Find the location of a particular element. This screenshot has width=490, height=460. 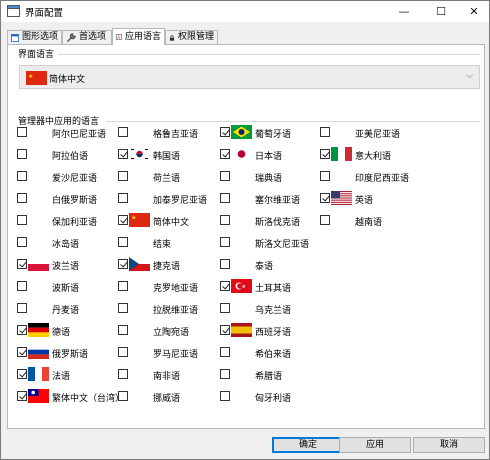

language-option: 挪威语 is located at coordinates (168, 397).